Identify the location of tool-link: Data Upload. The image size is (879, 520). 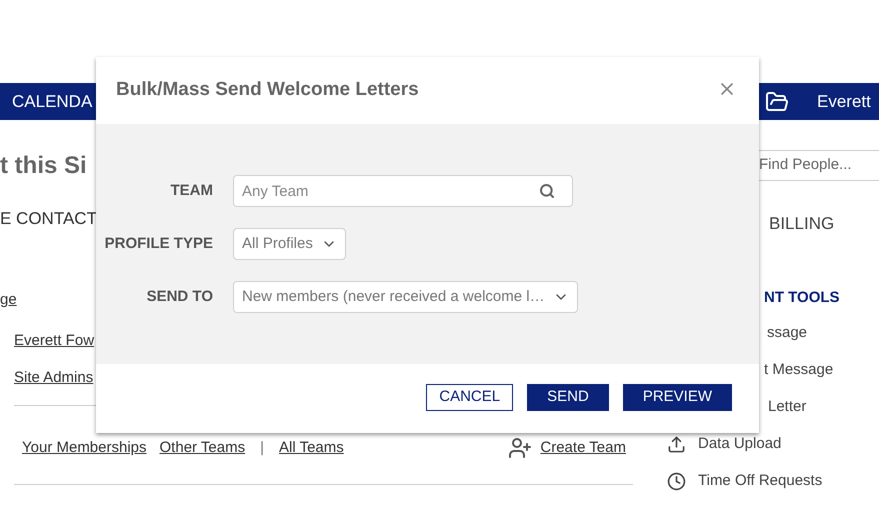
(740, 444).